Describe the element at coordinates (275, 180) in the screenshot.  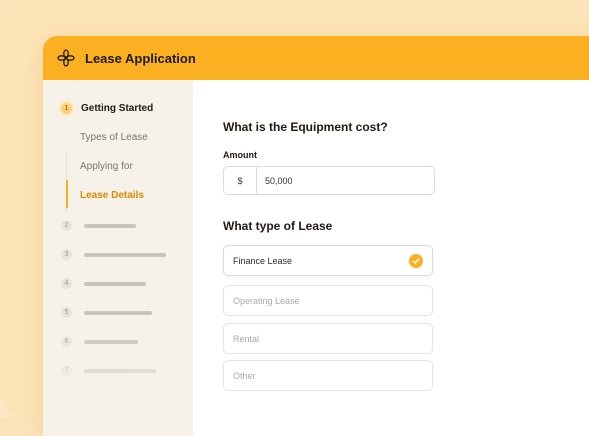
I see `amount-value: 50,000` at that location.